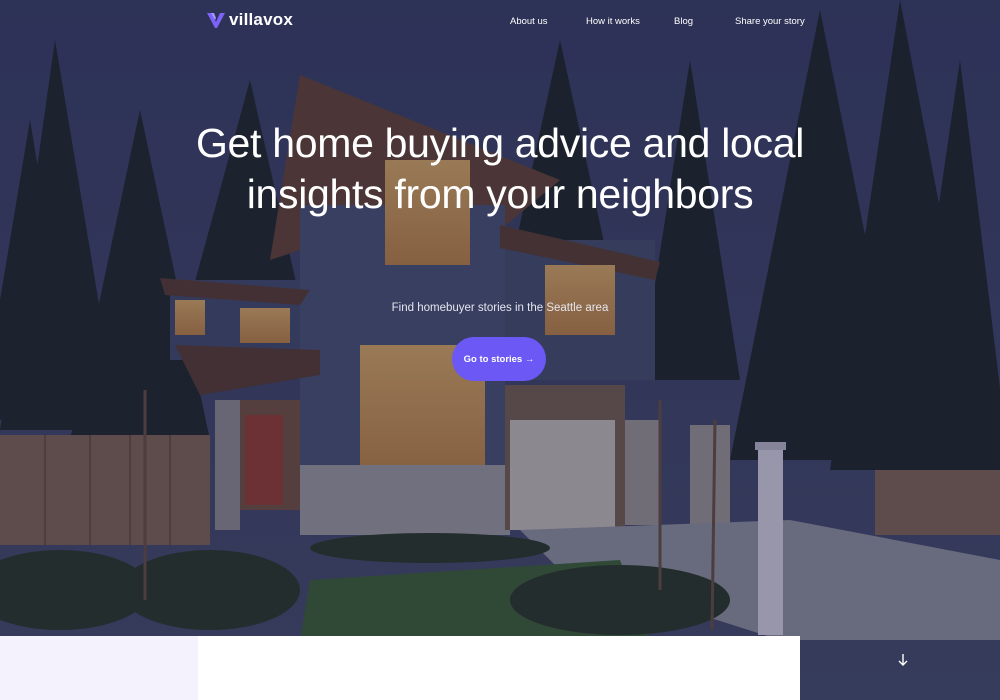  I want to click on hero-headline-line-1: Get home buying advice and local, so click(500, 143).